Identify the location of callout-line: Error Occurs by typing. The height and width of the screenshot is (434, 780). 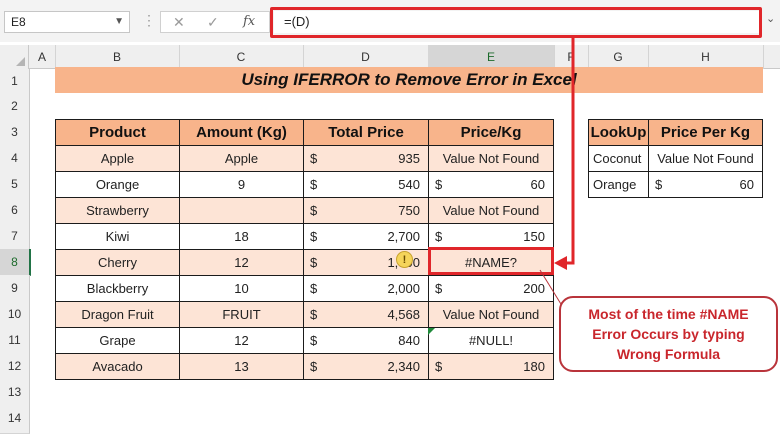
(668, 334).